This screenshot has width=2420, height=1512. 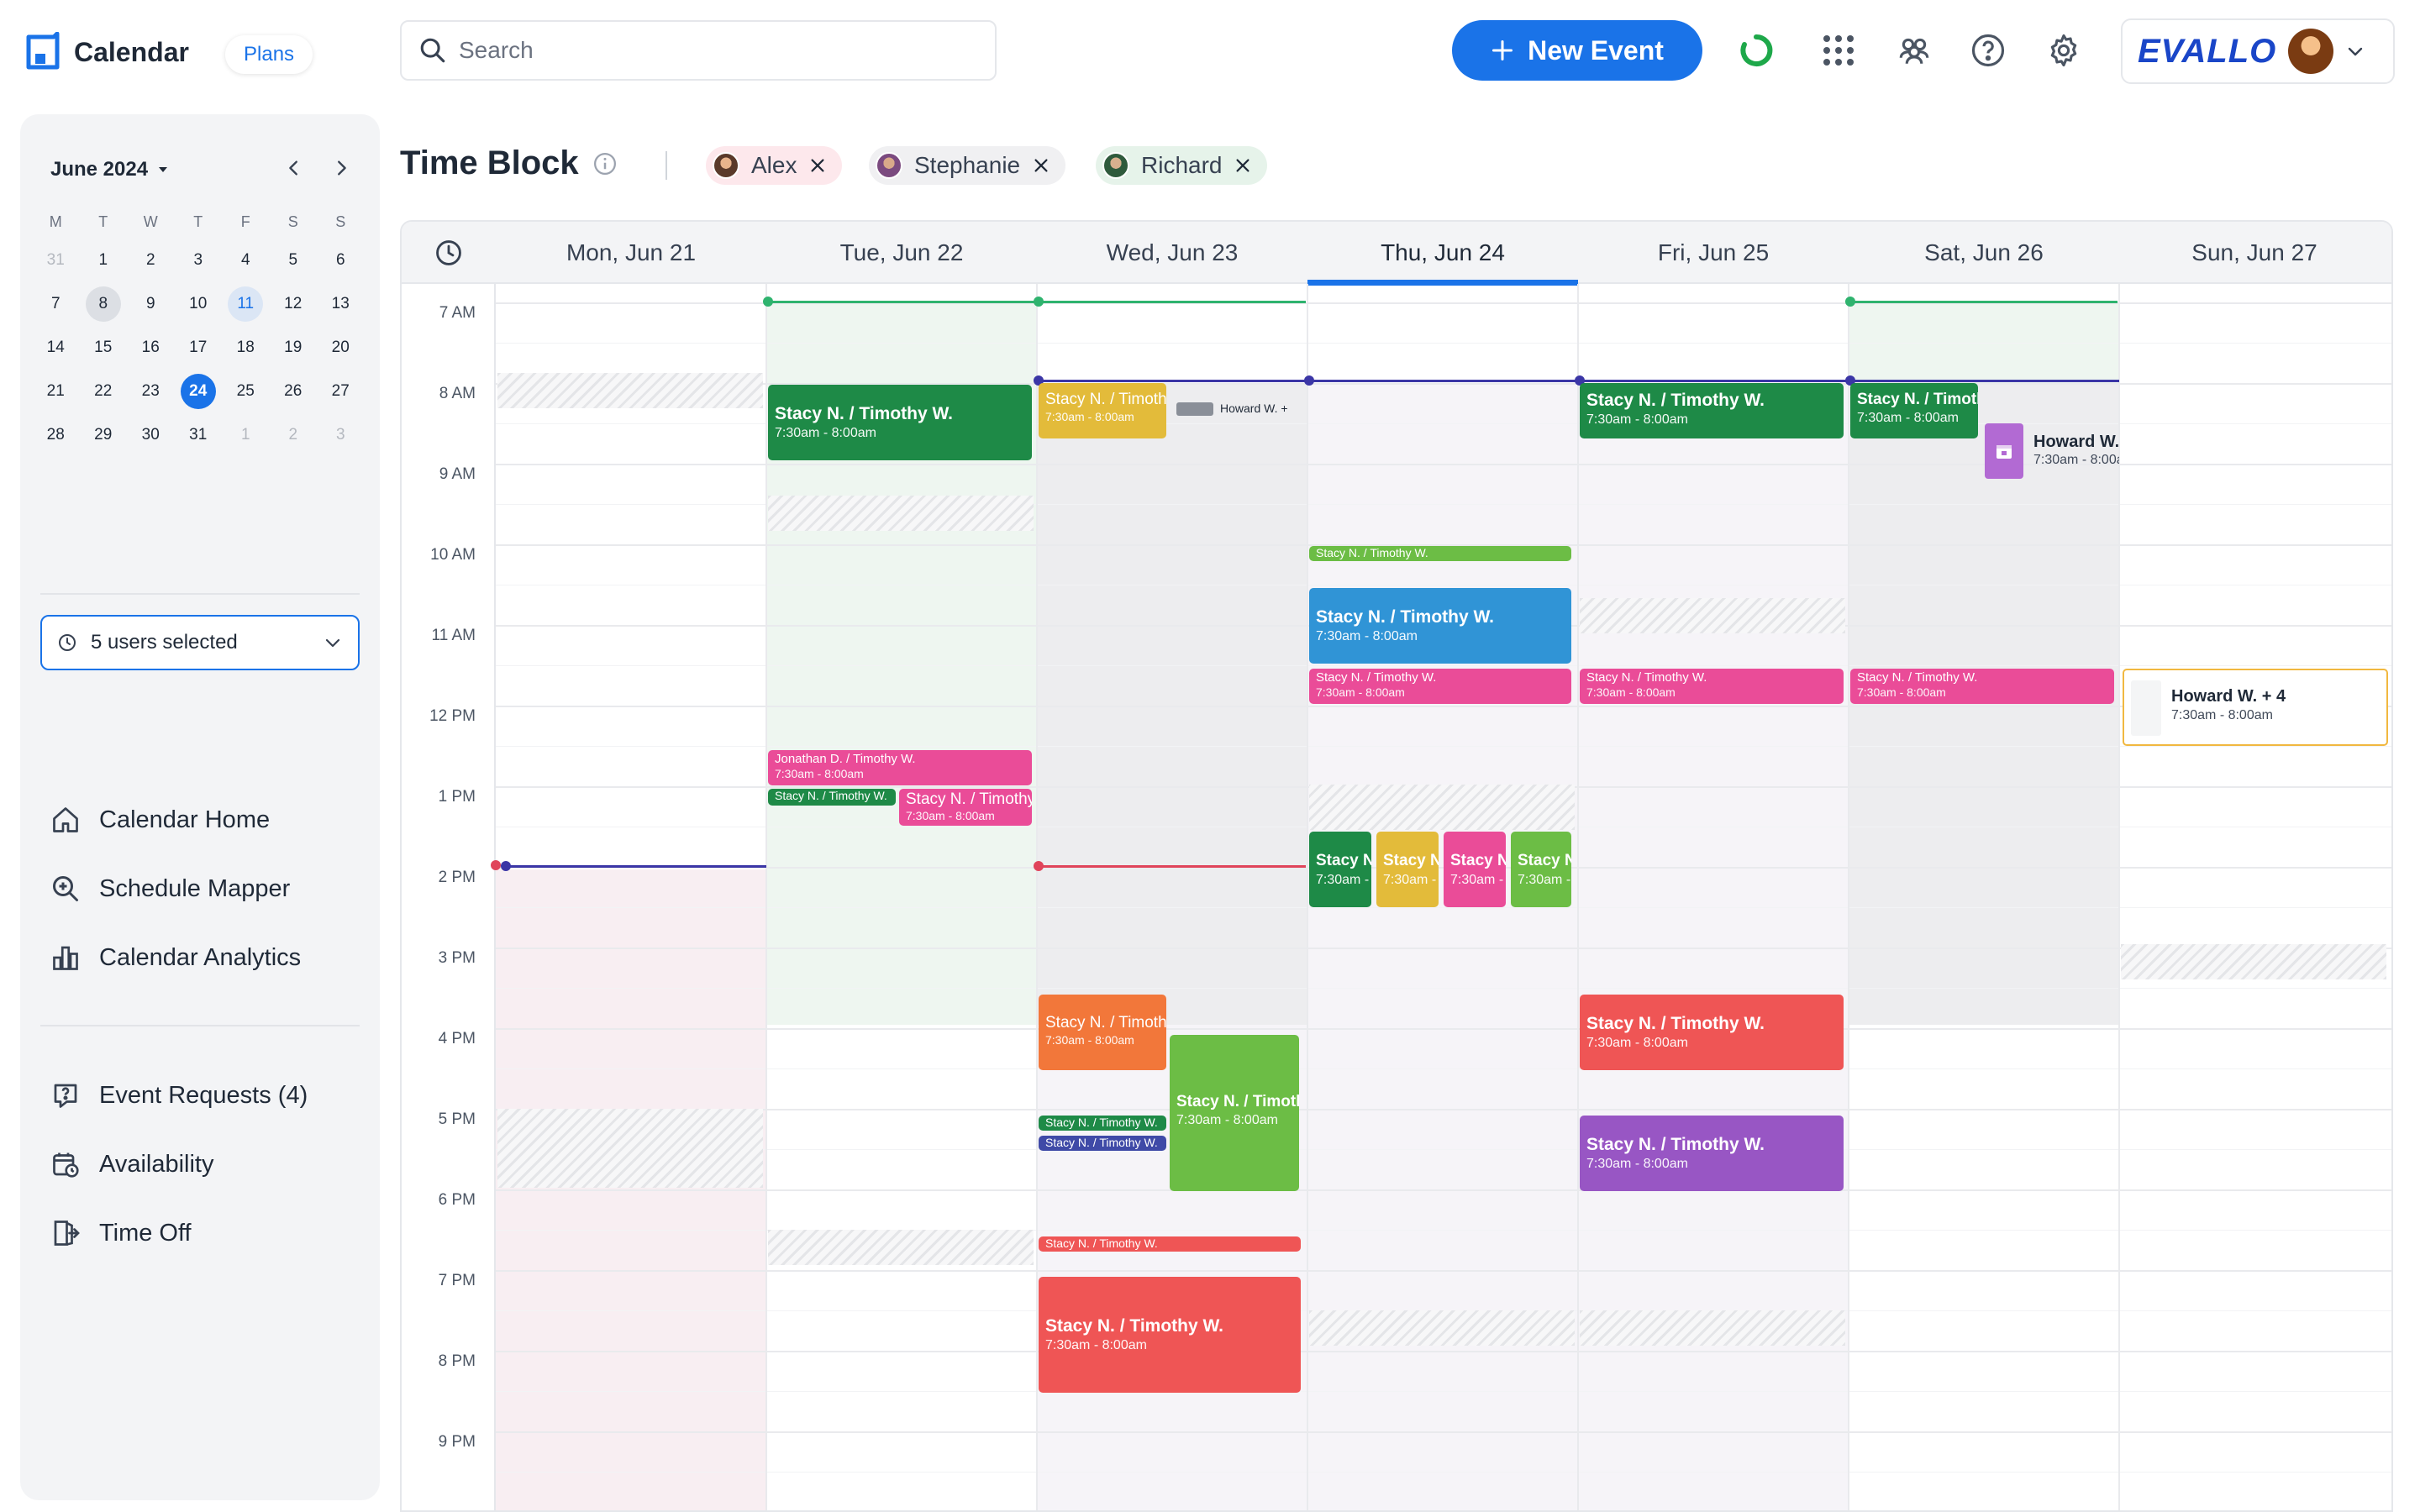 I want to click on search-bar, so click(x=698, y=50).